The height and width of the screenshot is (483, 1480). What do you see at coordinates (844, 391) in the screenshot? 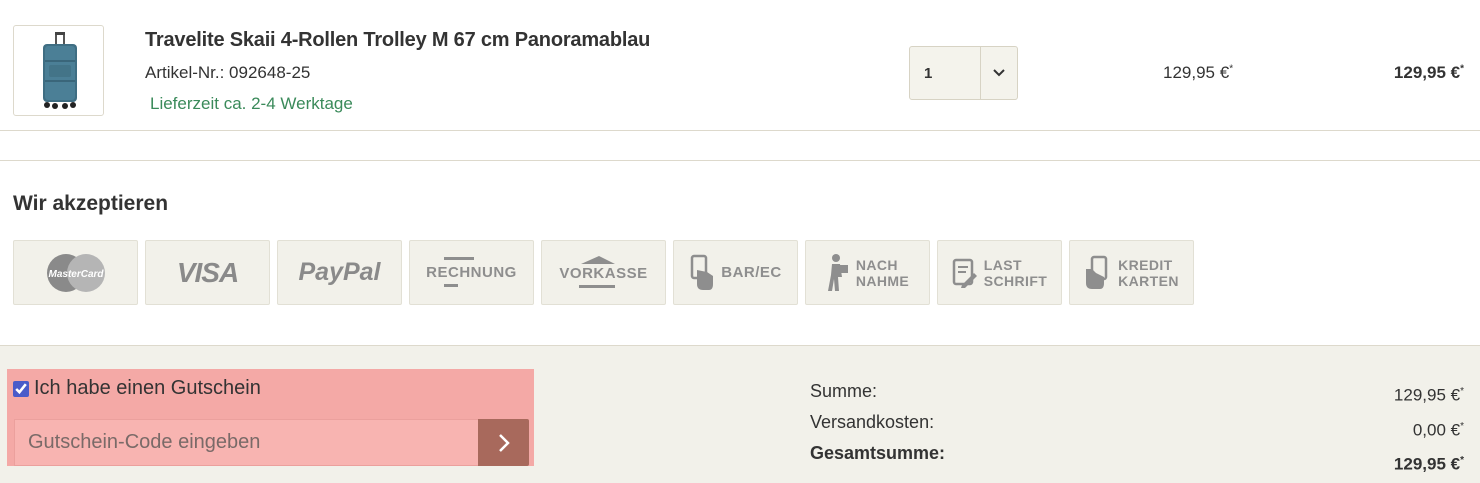
I see `summe-label: Summe:` at bounding box center [844, 391].